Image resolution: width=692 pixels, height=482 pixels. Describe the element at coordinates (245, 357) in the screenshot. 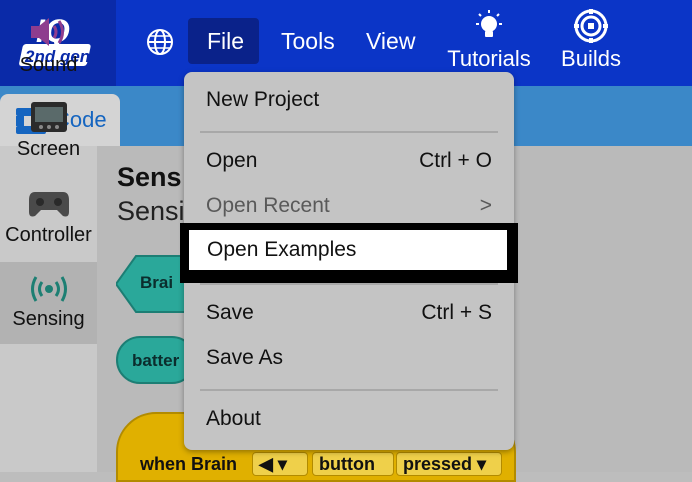

I see `menu-item-label: Save As` at that location.